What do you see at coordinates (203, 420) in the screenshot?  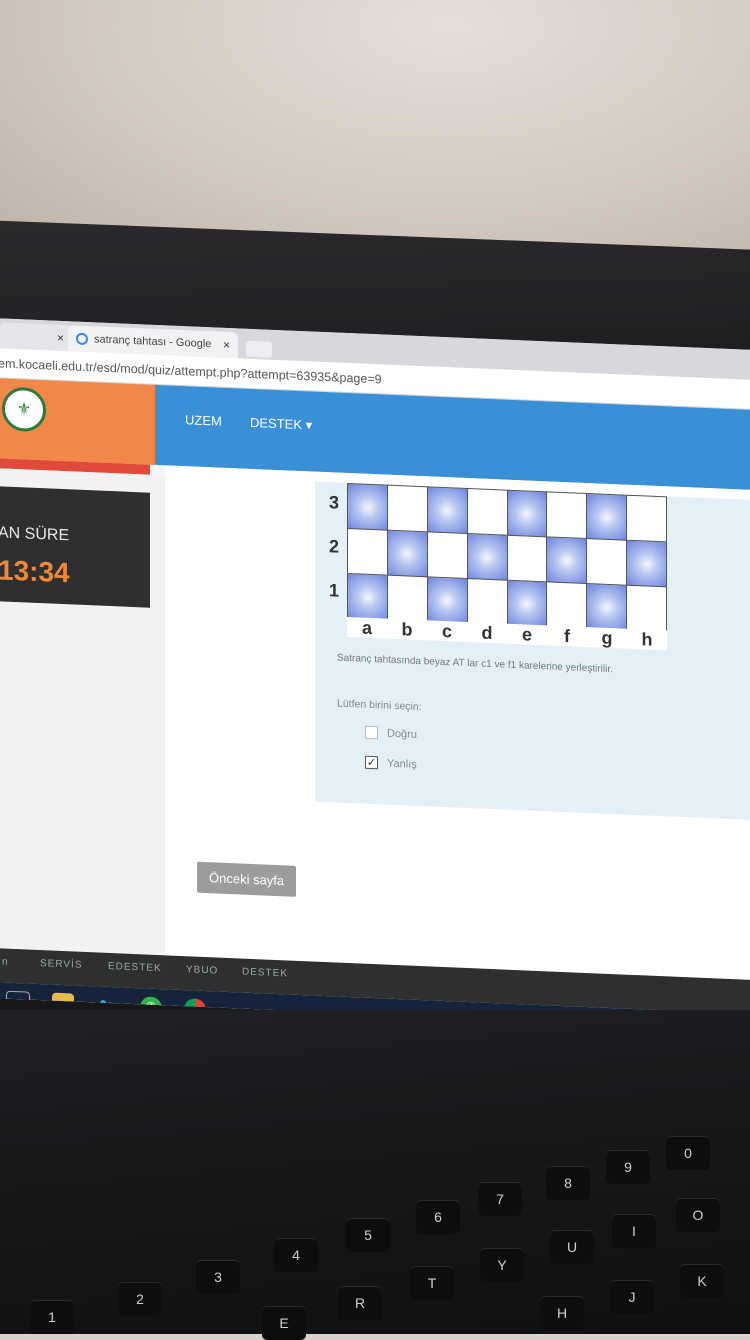 I see `nav-uzem: UZEM` at bounding box center [203, 420].